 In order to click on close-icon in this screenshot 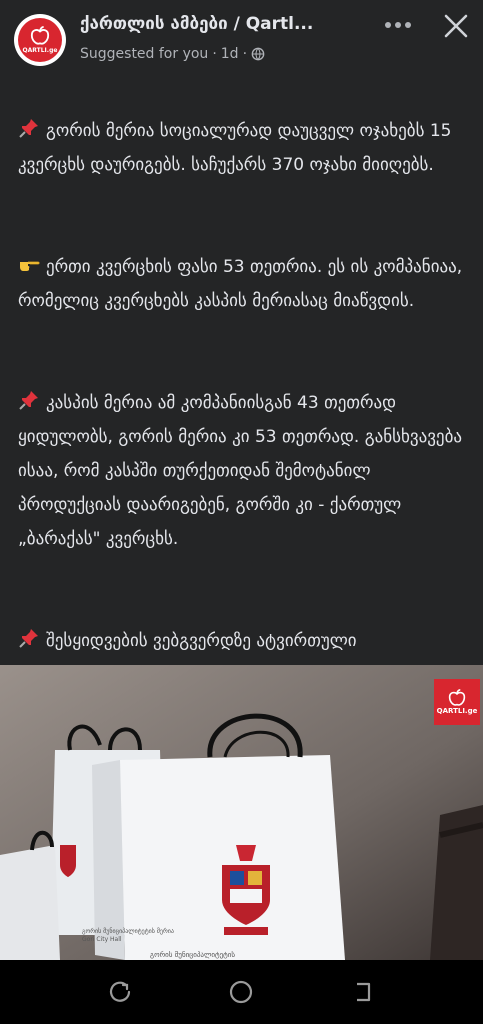, I will do `click(456, 26)`.